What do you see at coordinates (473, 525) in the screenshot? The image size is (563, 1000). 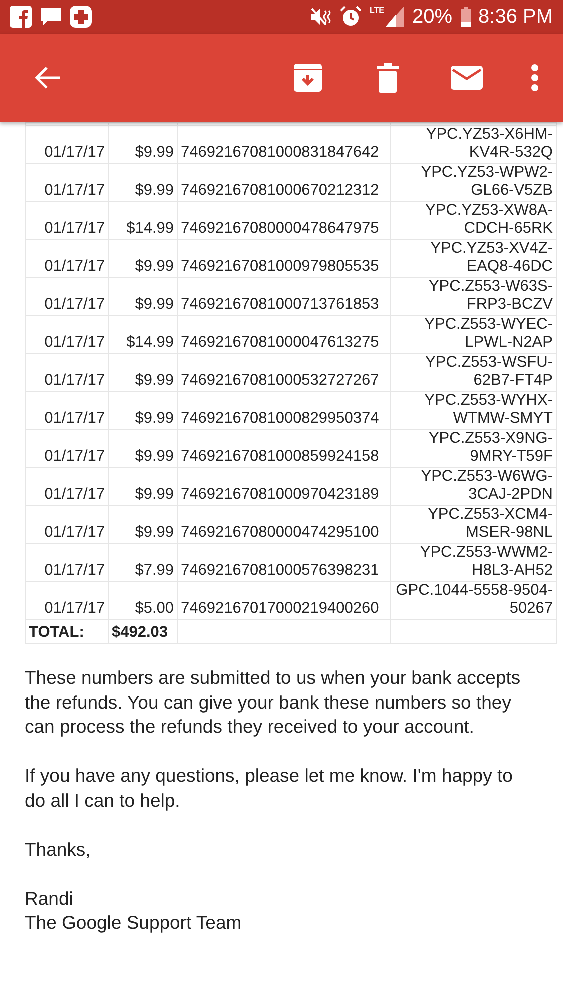 I see `code-cell: YPC.Z553-XCM4-MSER-98NL` at bounding box center [473, 525].